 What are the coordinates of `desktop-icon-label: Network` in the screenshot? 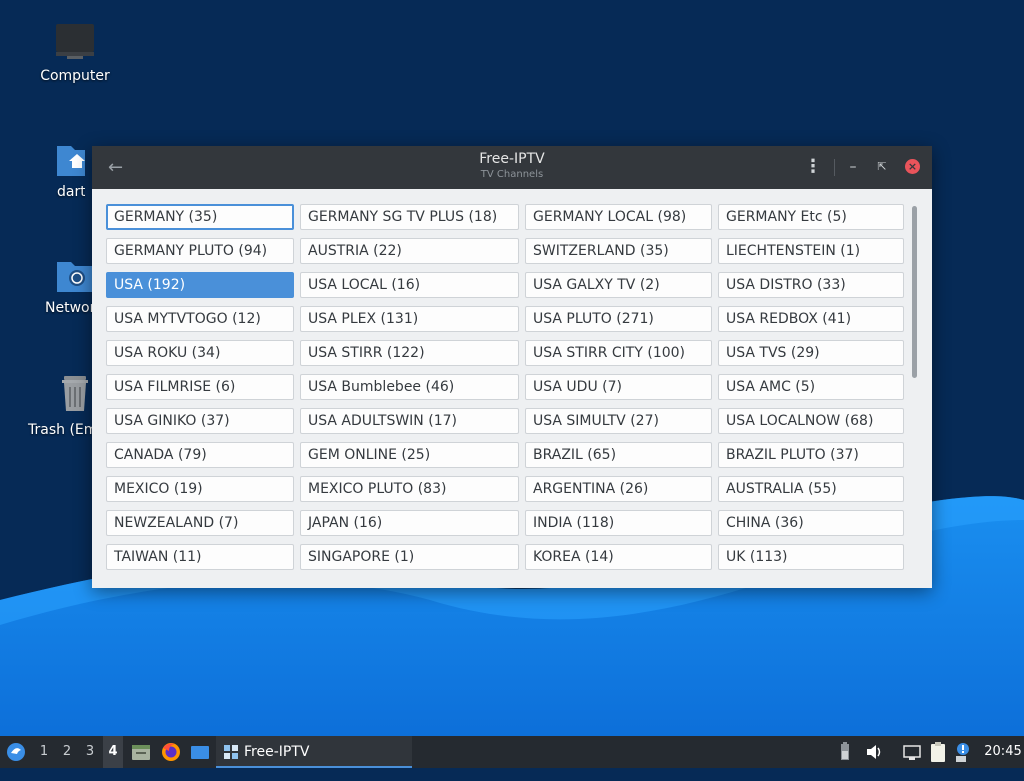 It's located at (68, 308).